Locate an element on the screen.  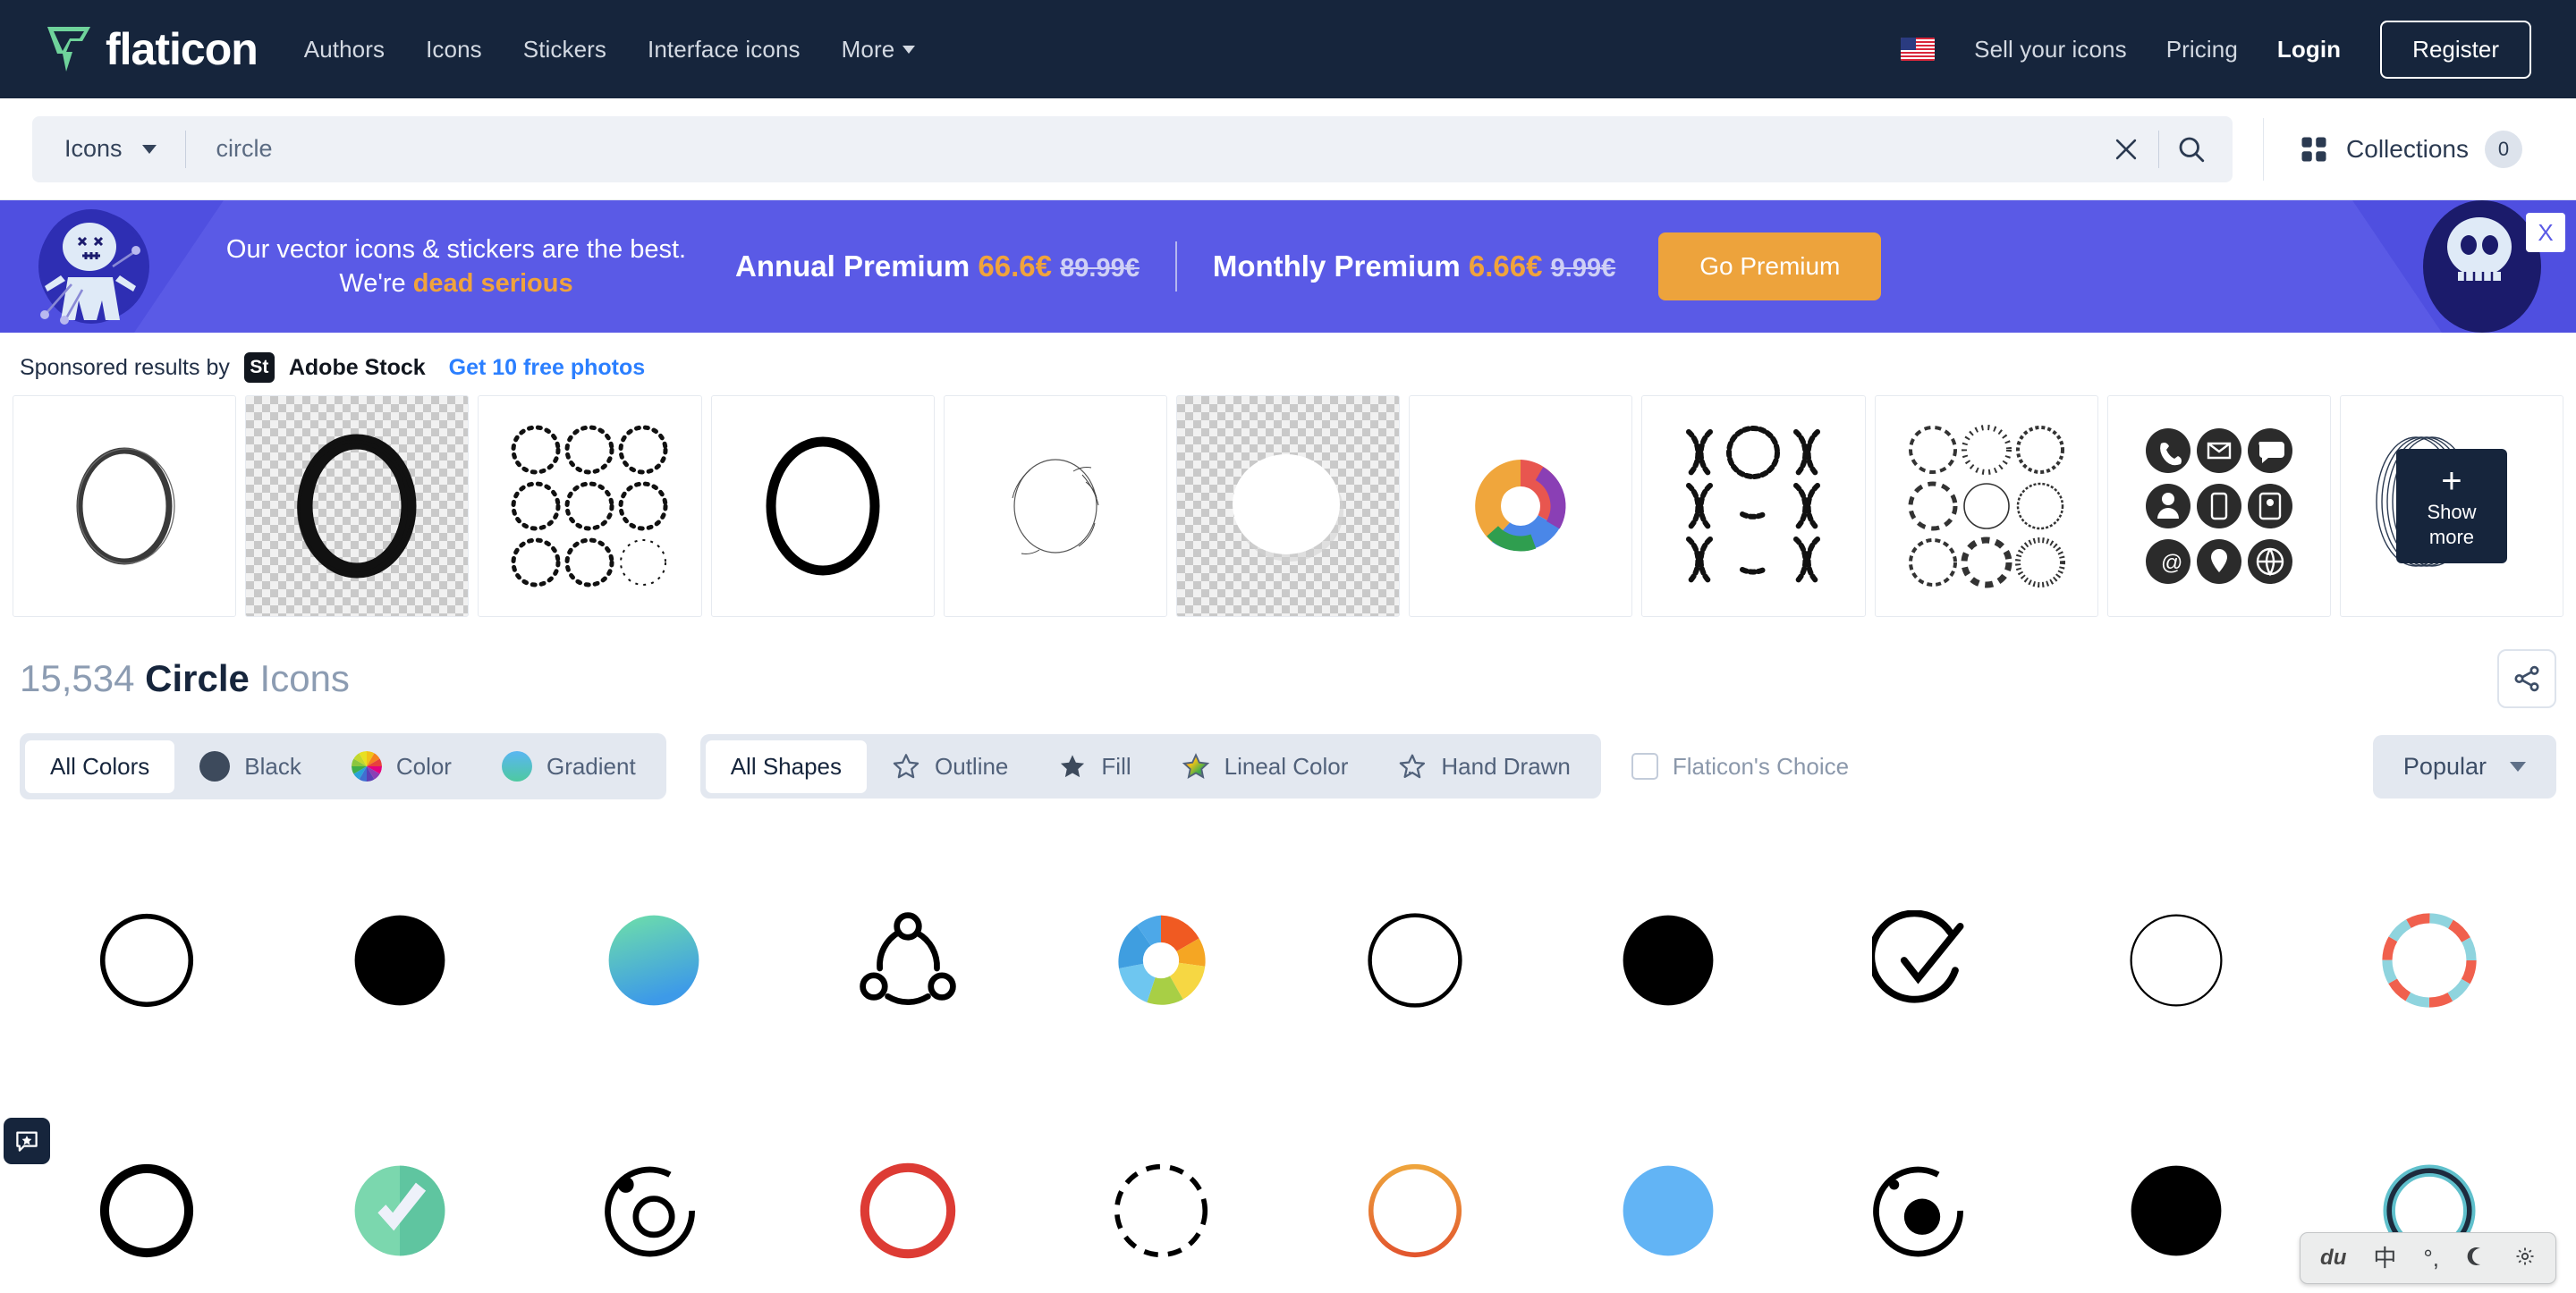
color-filter-group: All Colors Black Color Gradient is located at coordinates (343, 766).